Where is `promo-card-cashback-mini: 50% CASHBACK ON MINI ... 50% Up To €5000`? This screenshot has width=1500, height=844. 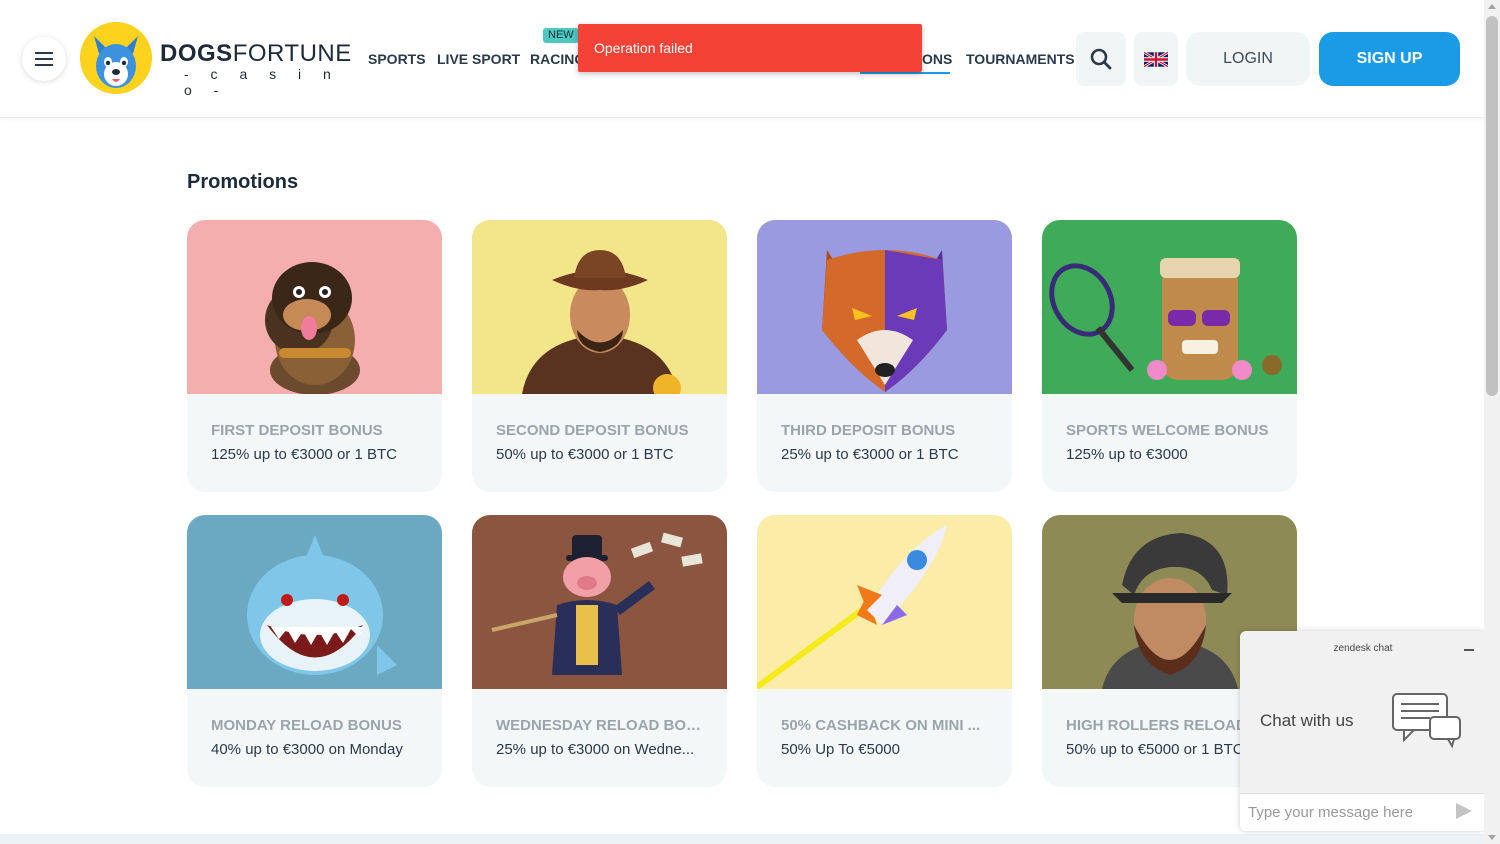 promo-card-cashback-mini: 50% CASHBACK ON MINI ... 50% Up To €5000 is located at coordinates (884, 651).